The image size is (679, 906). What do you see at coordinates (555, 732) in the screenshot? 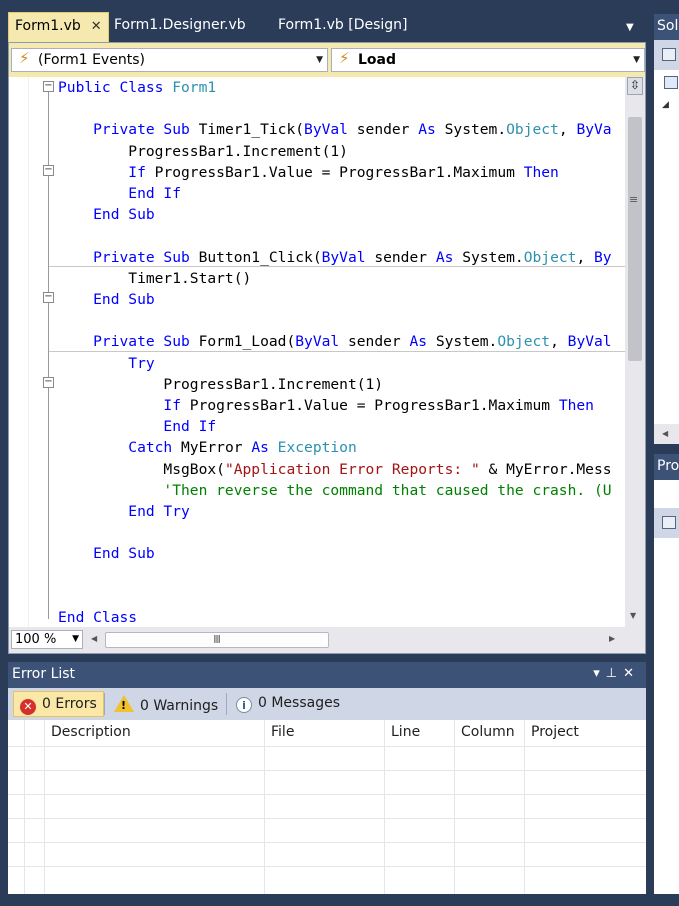
I see `column-header-project: Project` at bounding box center [555, 732].